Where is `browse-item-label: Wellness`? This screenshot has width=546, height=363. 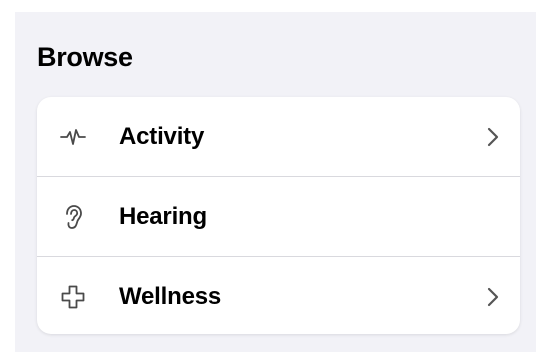 browse-item-label: Wellness is located at coordinates (170, 296).